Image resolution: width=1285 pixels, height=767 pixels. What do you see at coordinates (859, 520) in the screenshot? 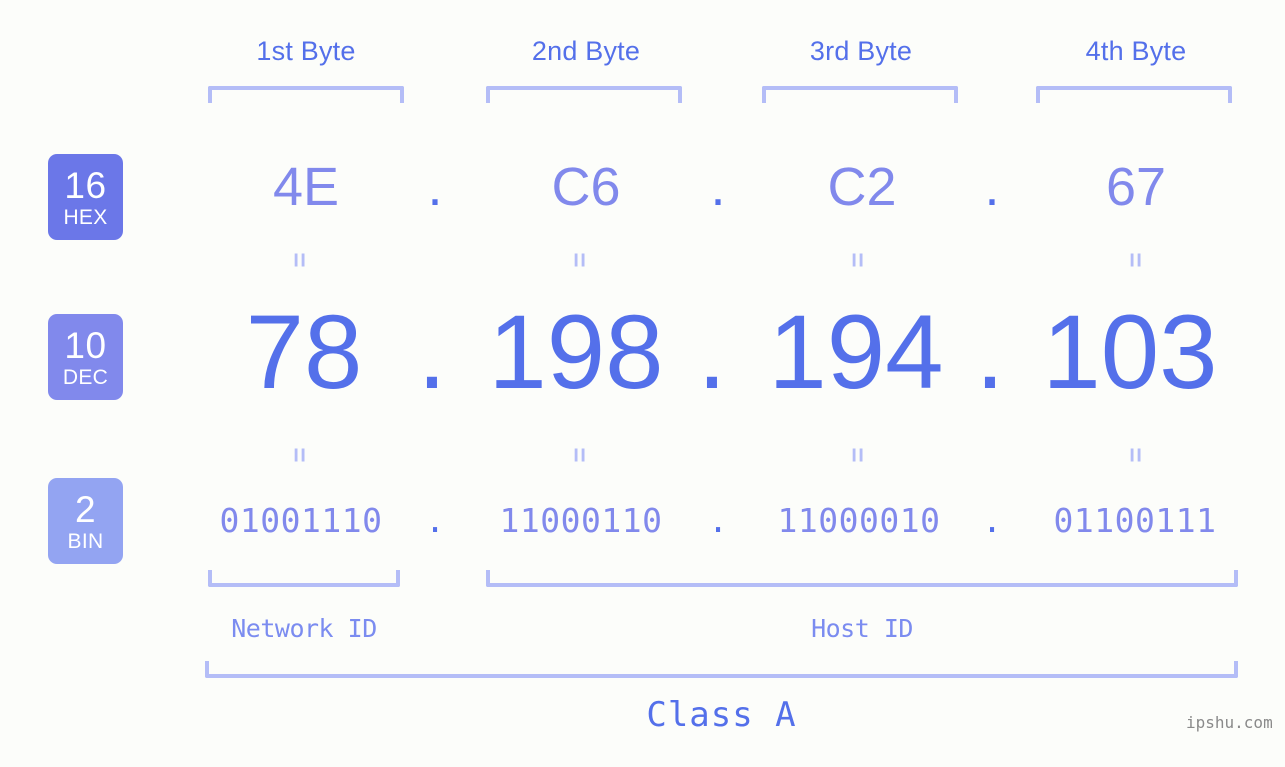
I see `bin-byte-3: 11000010` at bounding box center [859, 520].